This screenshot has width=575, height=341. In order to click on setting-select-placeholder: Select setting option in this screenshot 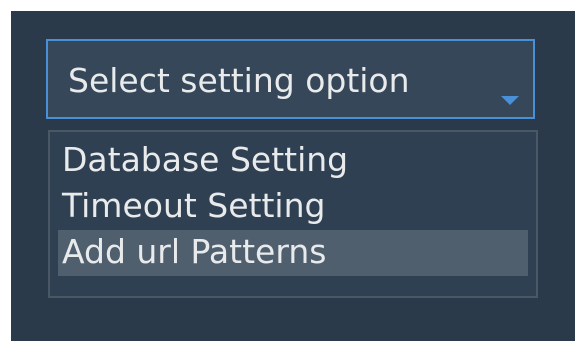, I will do `click(239, 80)`.